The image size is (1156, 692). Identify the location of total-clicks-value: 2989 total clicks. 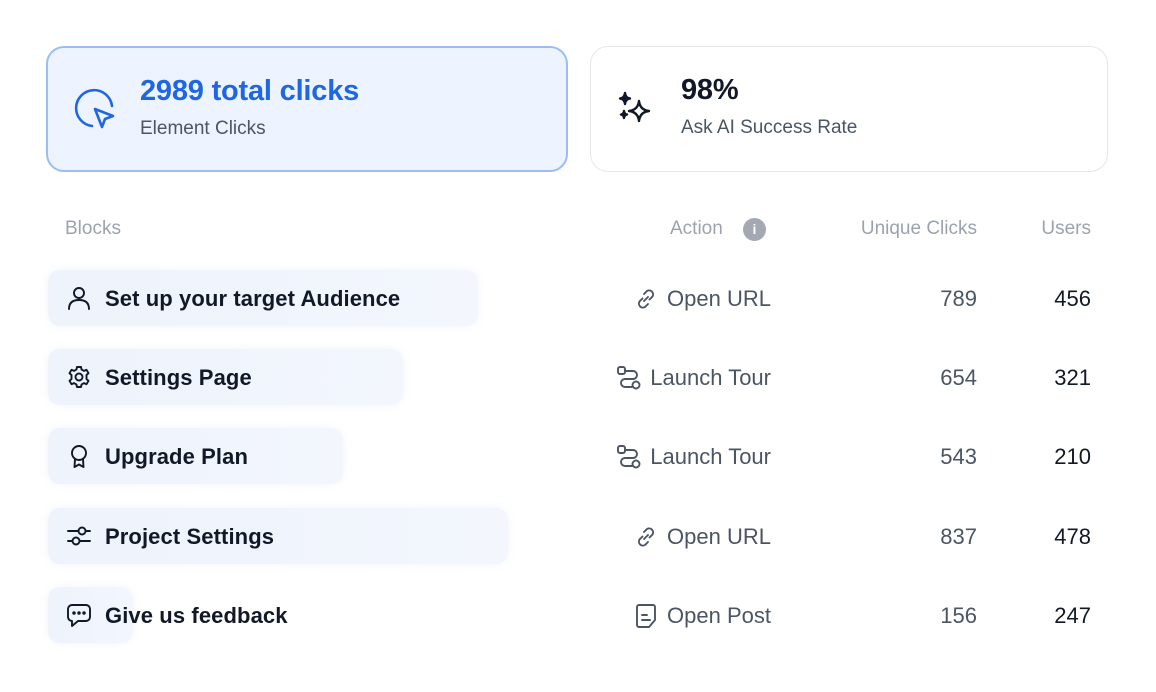
(250, 91).